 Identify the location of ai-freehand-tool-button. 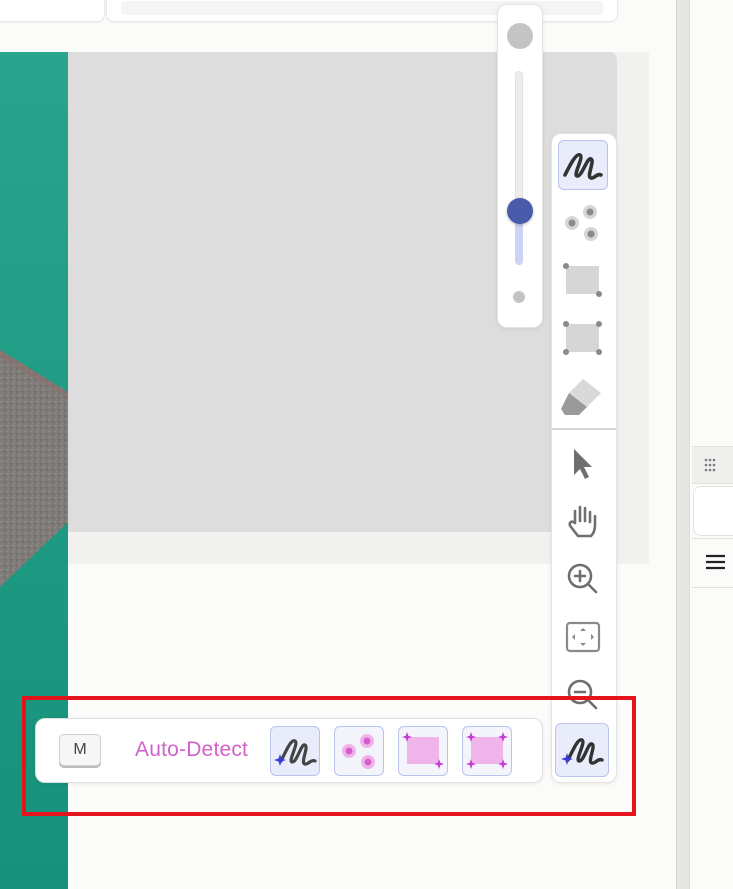
(295, 751).